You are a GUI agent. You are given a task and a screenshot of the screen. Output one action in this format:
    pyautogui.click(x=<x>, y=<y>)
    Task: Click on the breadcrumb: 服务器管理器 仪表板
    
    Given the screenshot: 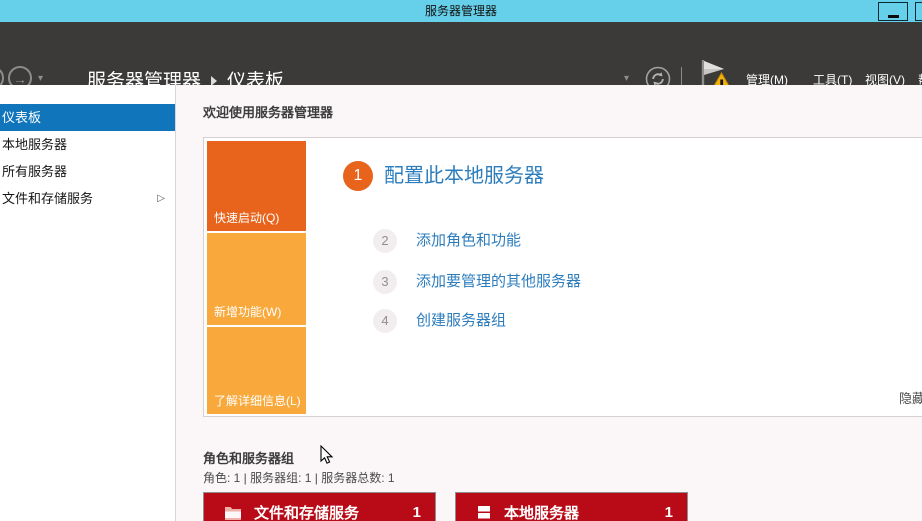 What is the action you would take?
    pyautogui.click(x=185, y=75)
    